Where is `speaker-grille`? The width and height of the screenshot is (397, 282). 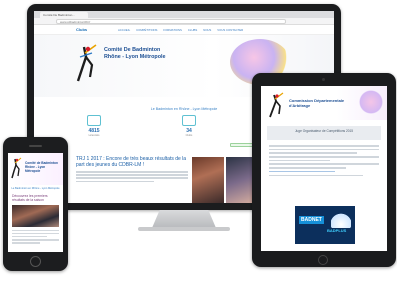 speaker-grille is located at coordinates (35, 146).